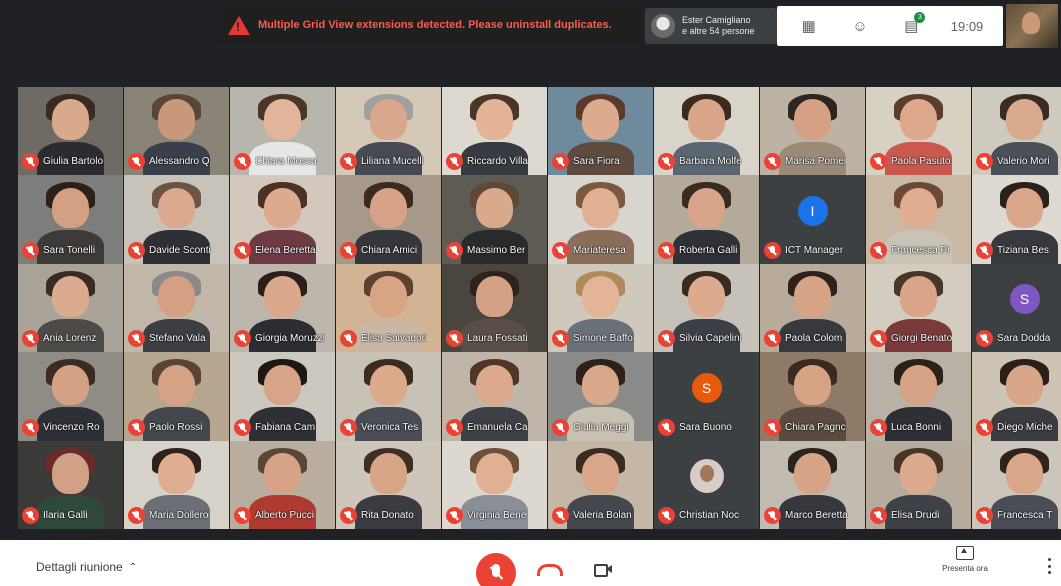 This screenshot has height=586, width=1061. I want to click on meeting-details-button: Dettagli riunione ⌃, so click(86, 567).